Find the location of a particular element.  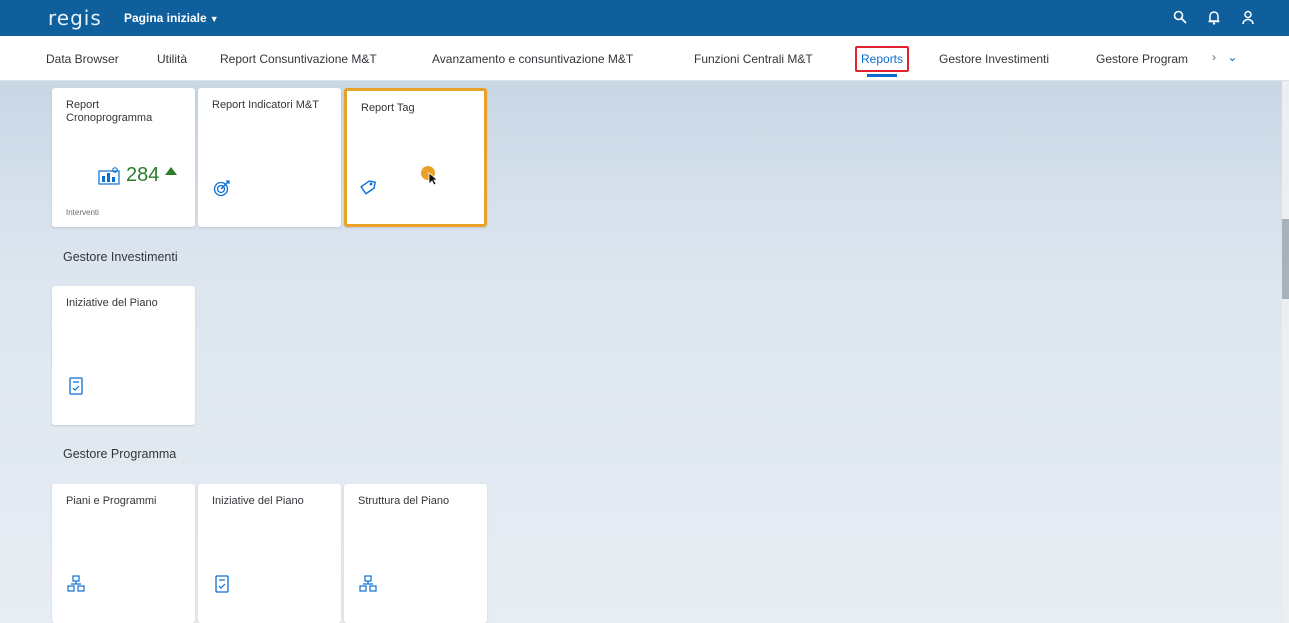

logo: regis is located at coordinates (75, 18).